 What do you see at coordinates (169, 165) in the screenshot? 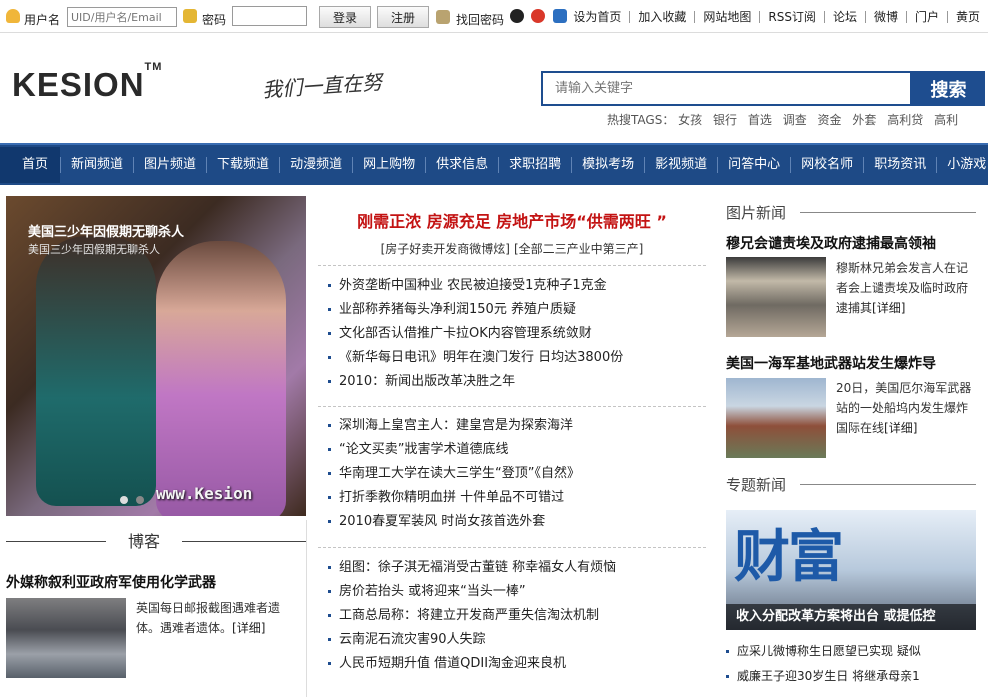
I see `nav-item-photo: 图片频道` at bounding box center [169, 165].